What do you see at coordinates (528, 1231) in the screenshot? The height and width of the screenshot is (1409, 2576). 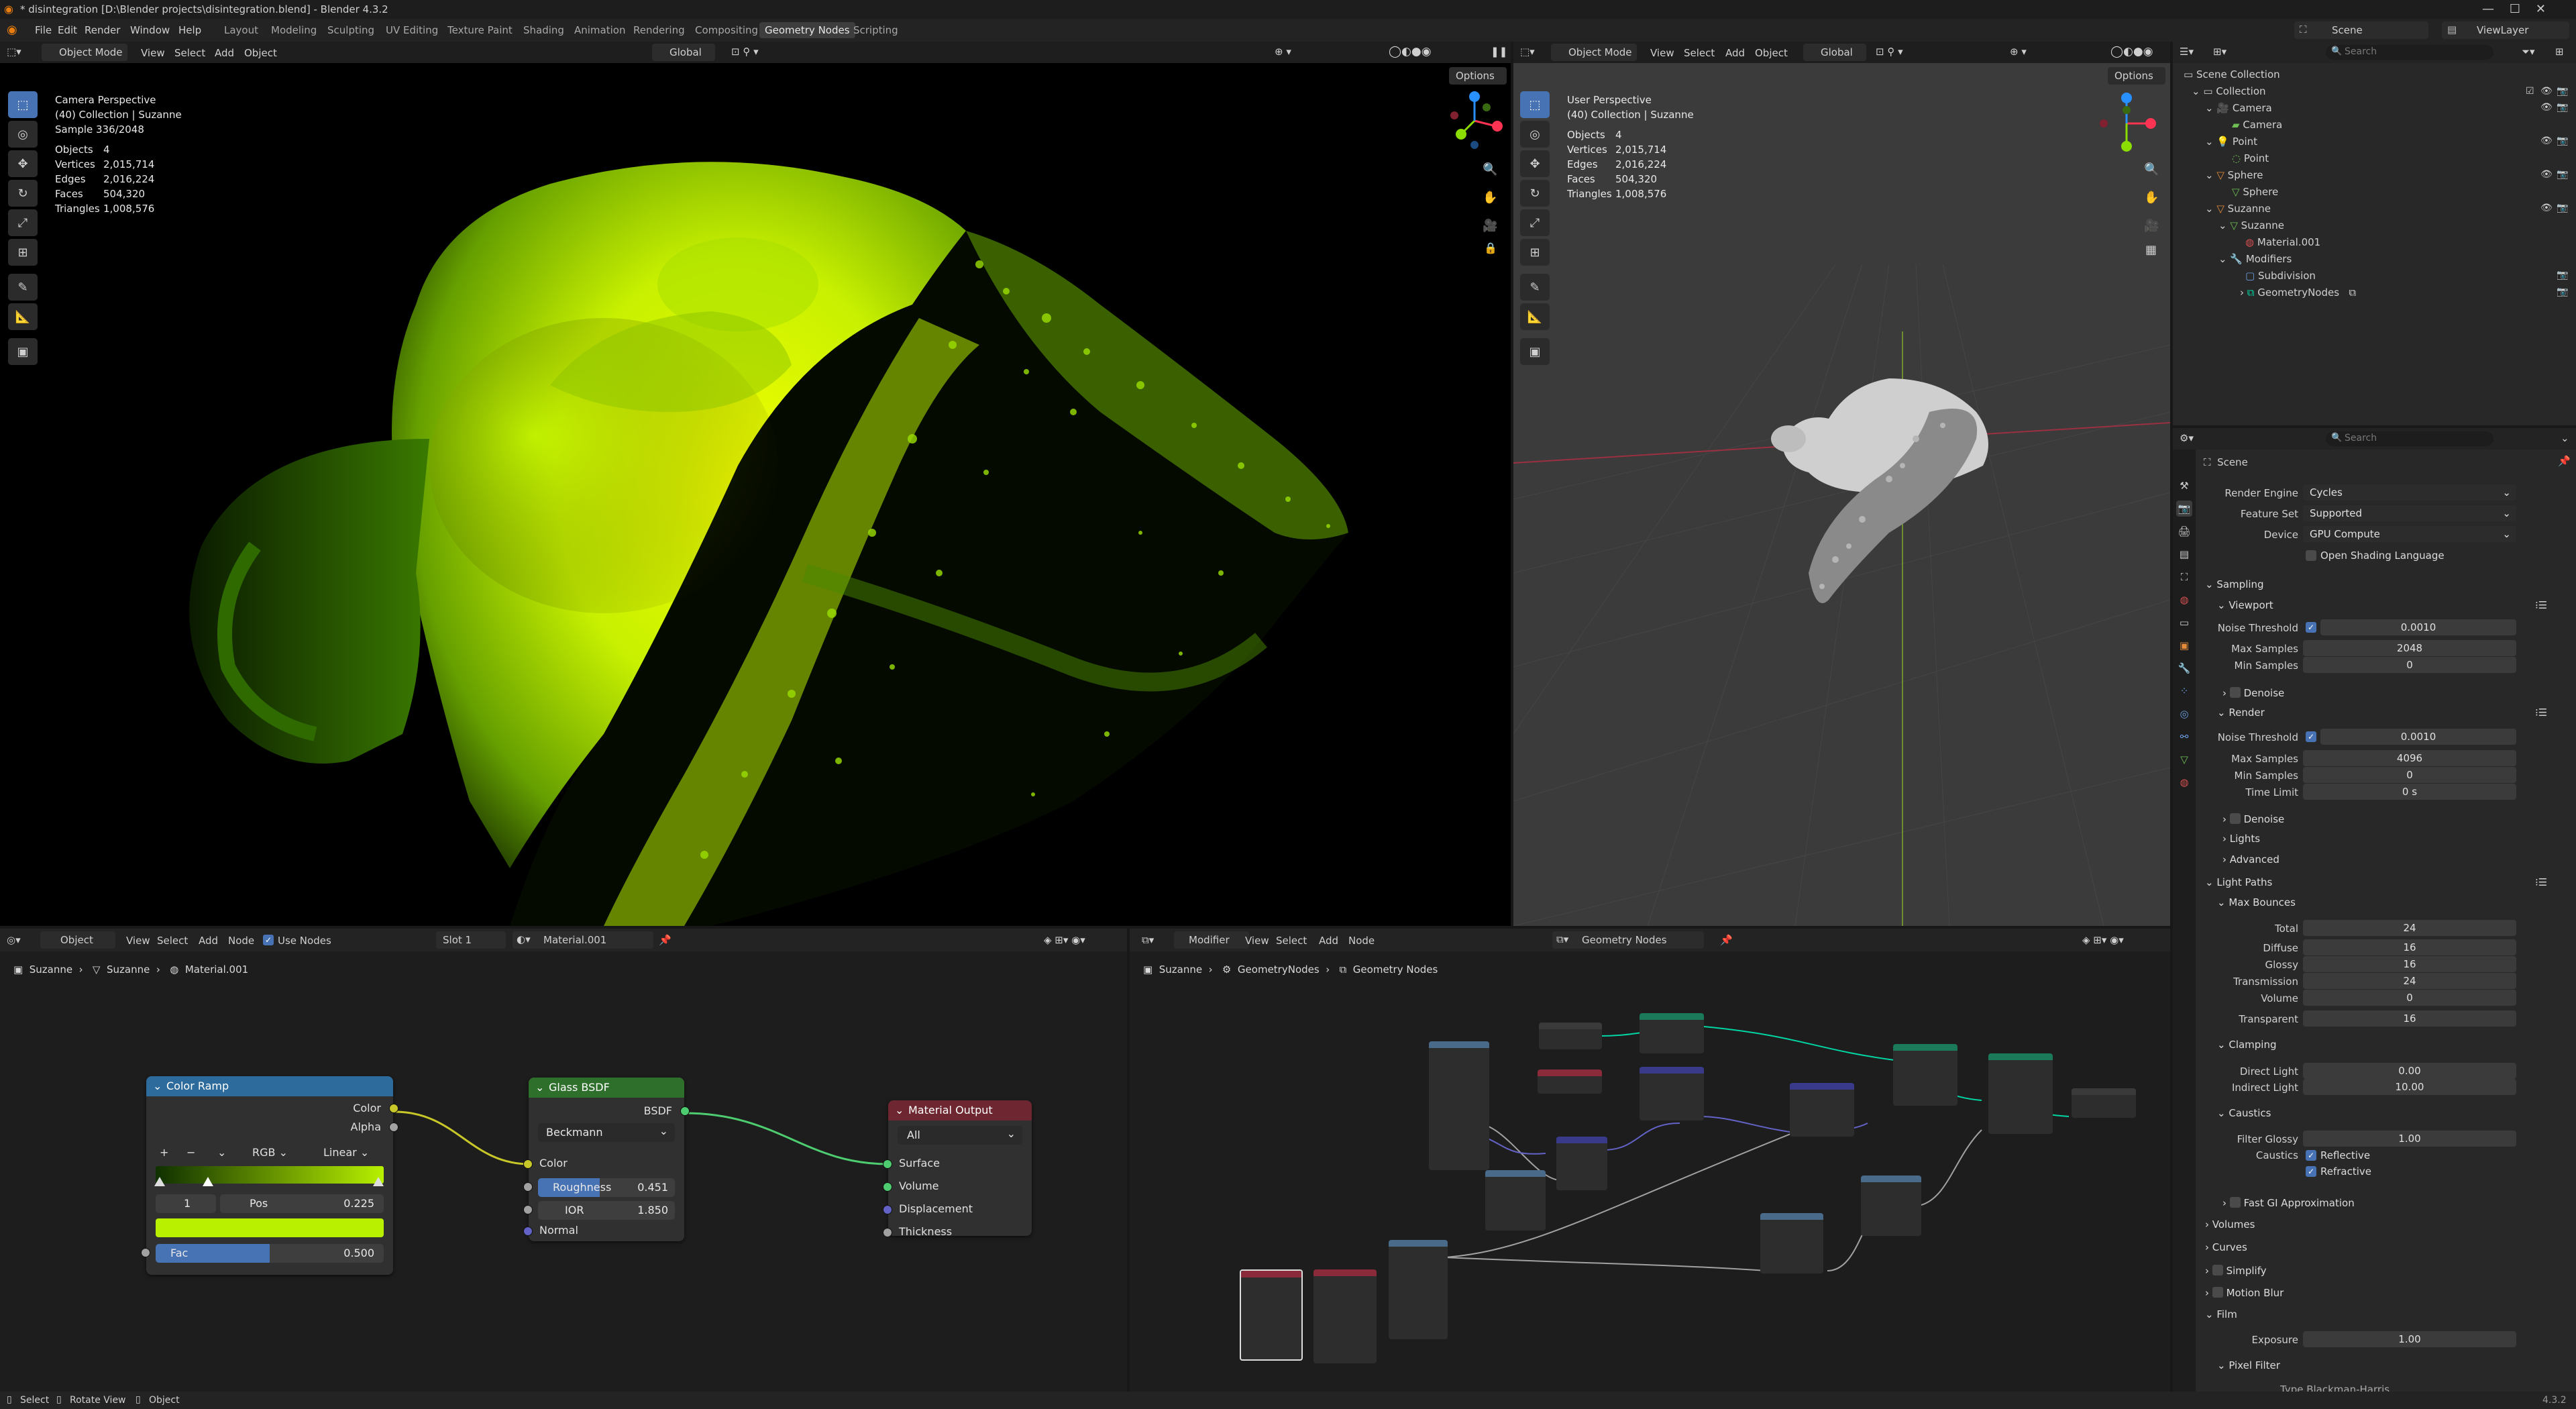 I see `input-normal-socket` at bounding box center [528, 1231].